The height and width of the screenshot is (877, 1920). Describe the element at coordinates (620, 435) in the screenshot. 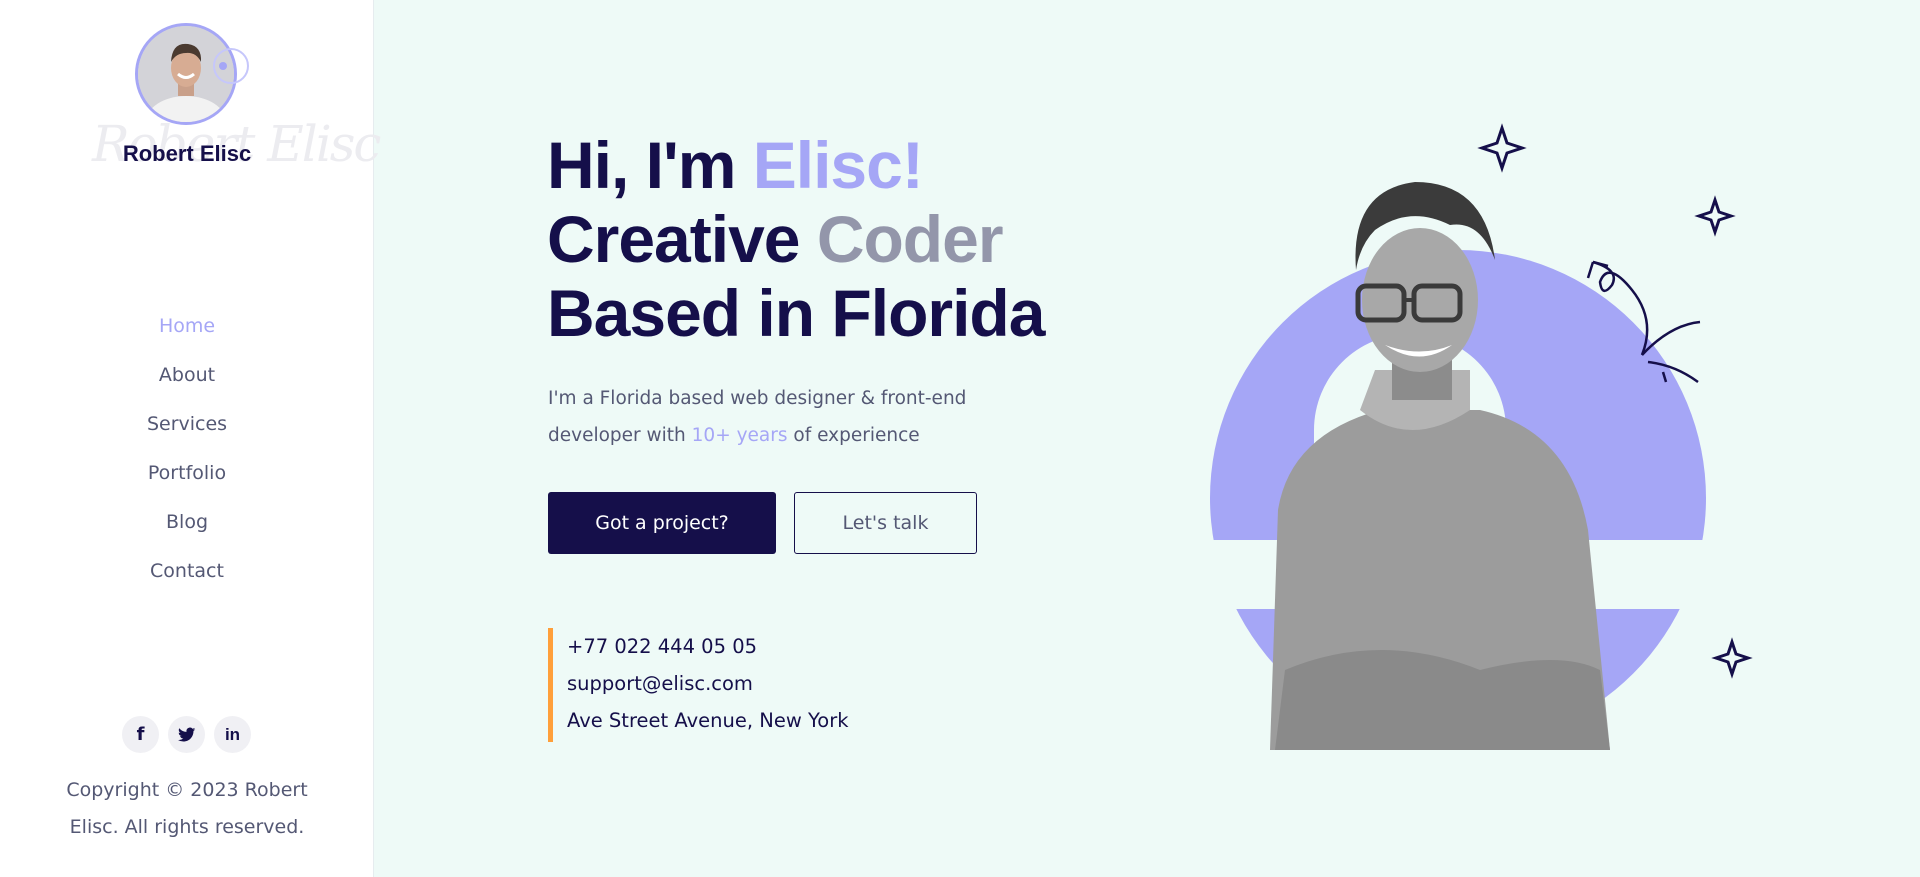

I see `hero-desc-pre: developer with` at that location.